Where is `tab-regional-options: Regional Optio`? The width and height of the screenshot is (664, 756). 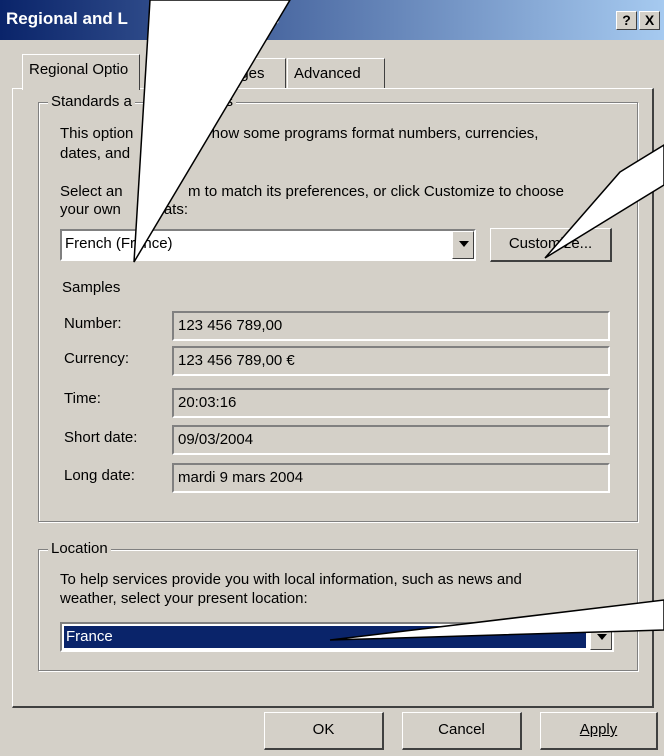
tab-regional-options: Regional Optio is located at coordinates (81, 72).